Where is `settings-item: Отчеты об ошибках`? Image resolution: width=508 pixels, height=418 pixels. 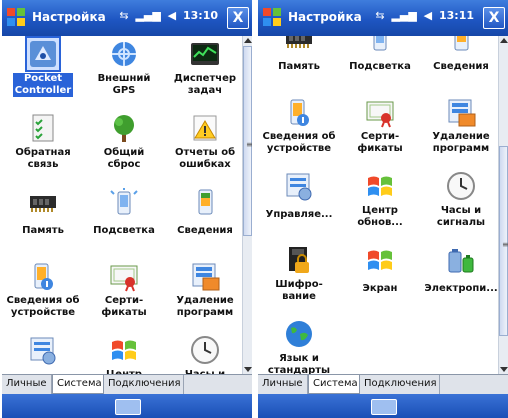 settings-item: Отчеты об ошибках is located at coordinates (203, 141).